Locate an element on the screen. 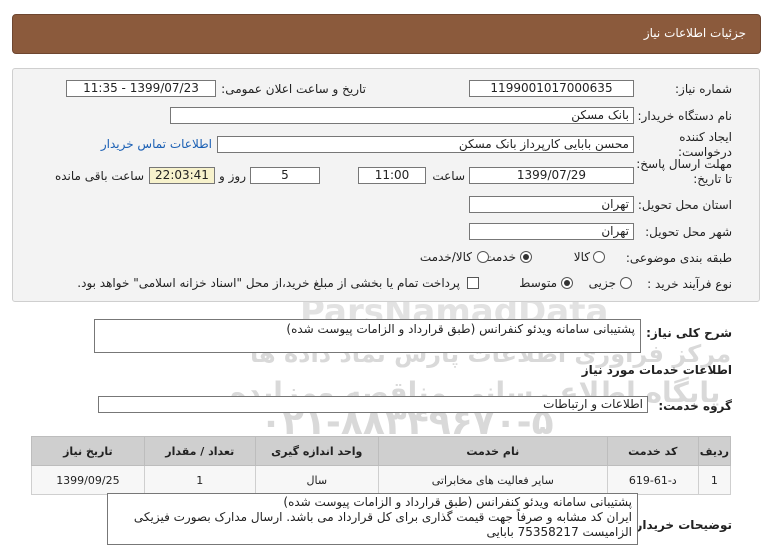 The image size is (770, 545). deadline-time-field: 11:00 is located at coordinates (392, 175).